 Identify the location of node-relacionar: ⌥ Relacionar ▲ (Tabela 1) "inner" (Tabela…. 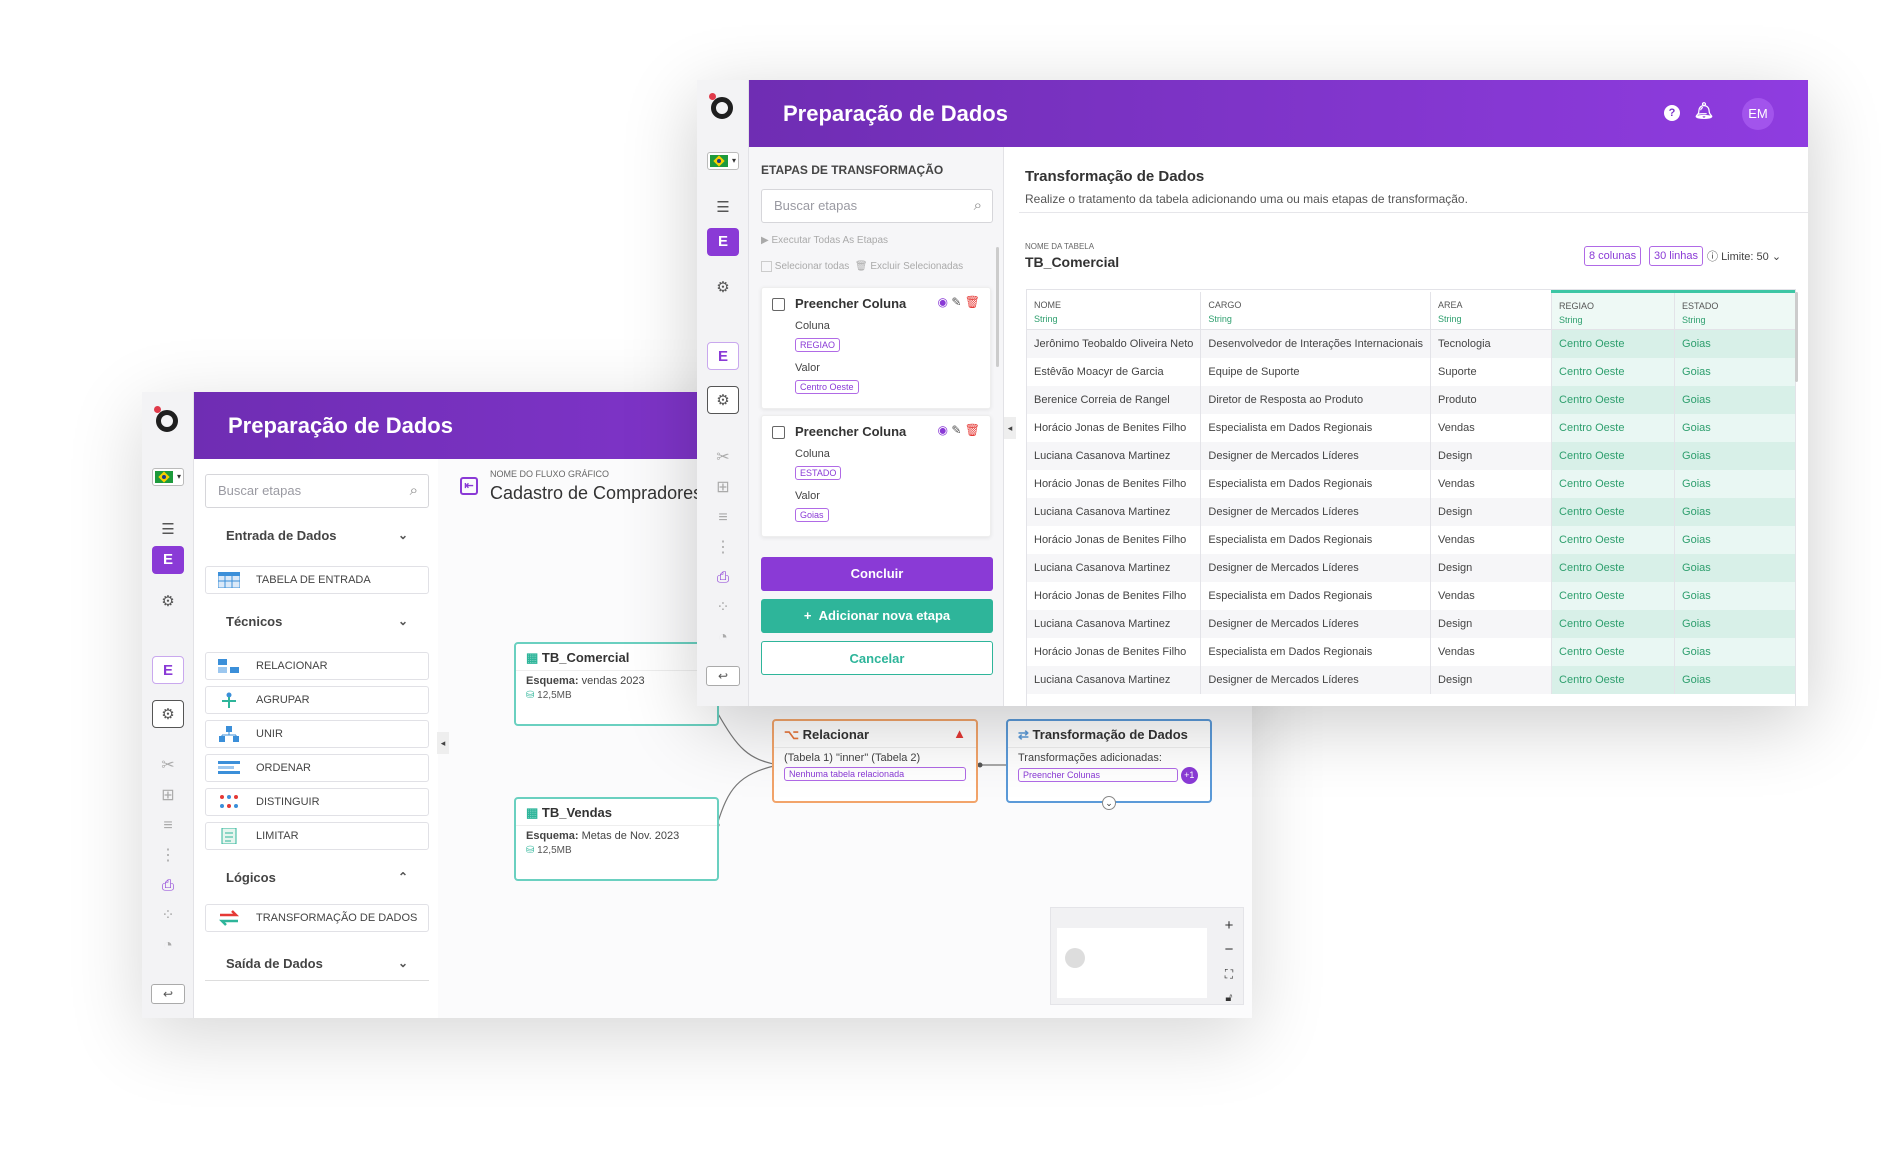
(875, 761).